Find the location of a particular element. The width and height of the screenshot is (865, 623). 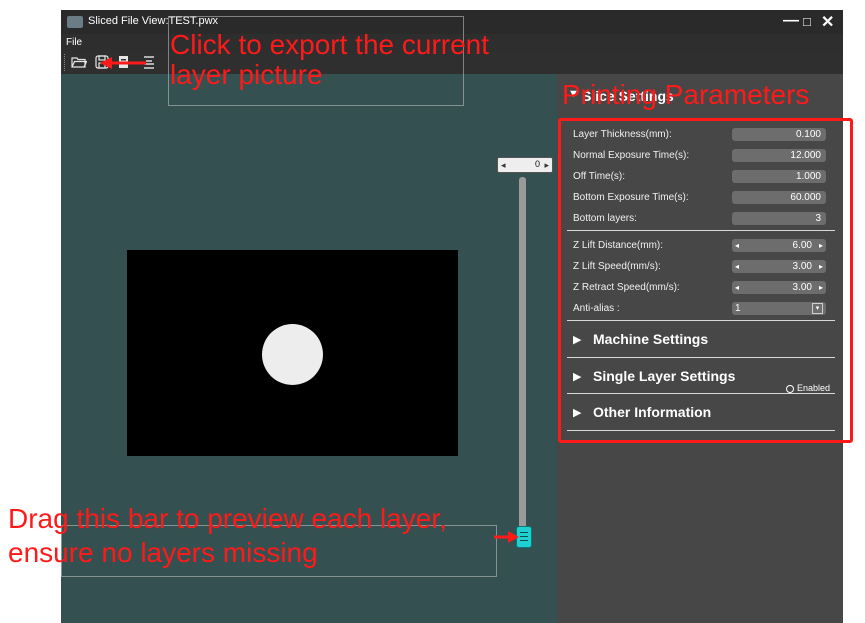

layer-shape-circle is located at coordinates (292, 354).